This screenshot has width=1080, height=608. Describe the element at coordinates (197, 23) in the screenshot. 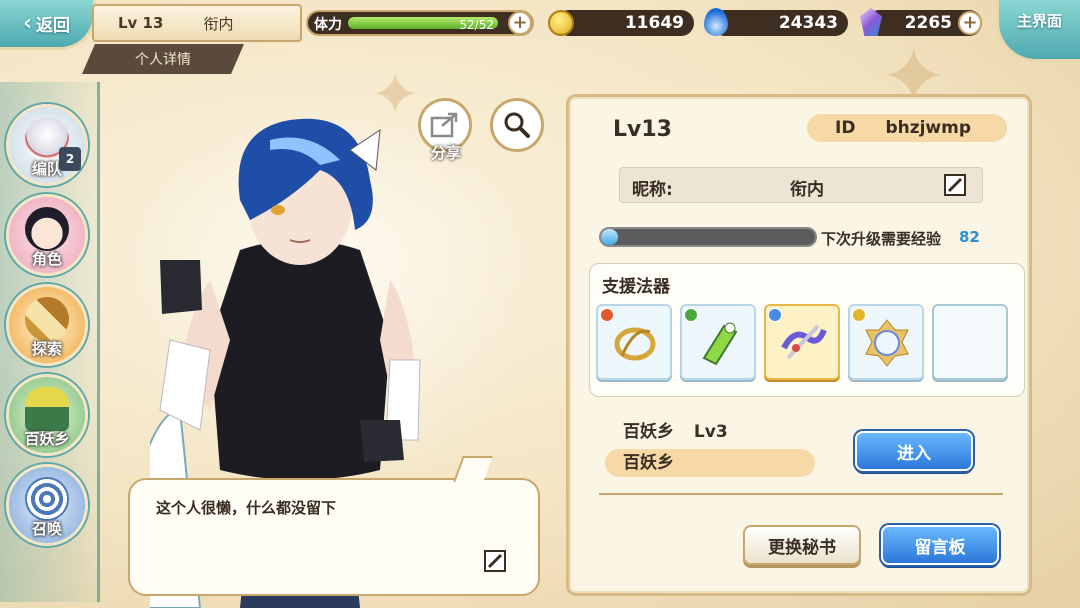

I see `player-level-banner: Lv 13 衔内` at that location.